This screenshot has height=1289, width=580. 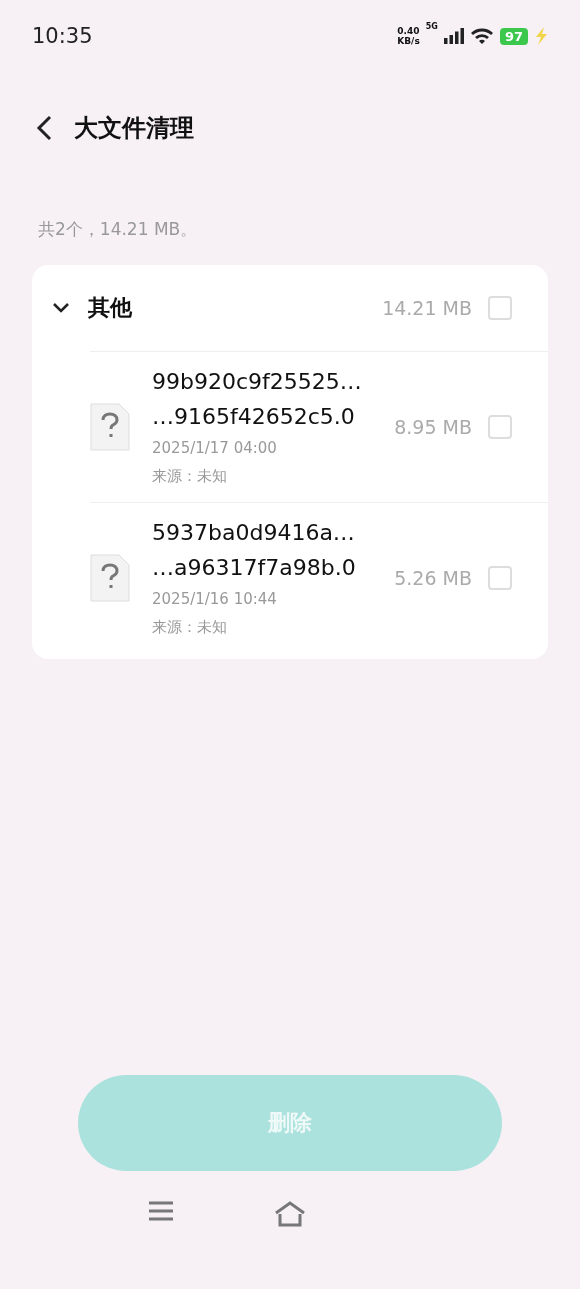 What do you see at coordinates (481, 36) in the screenshot?
I see `wifi-icon` at bounding box center [481, 36].